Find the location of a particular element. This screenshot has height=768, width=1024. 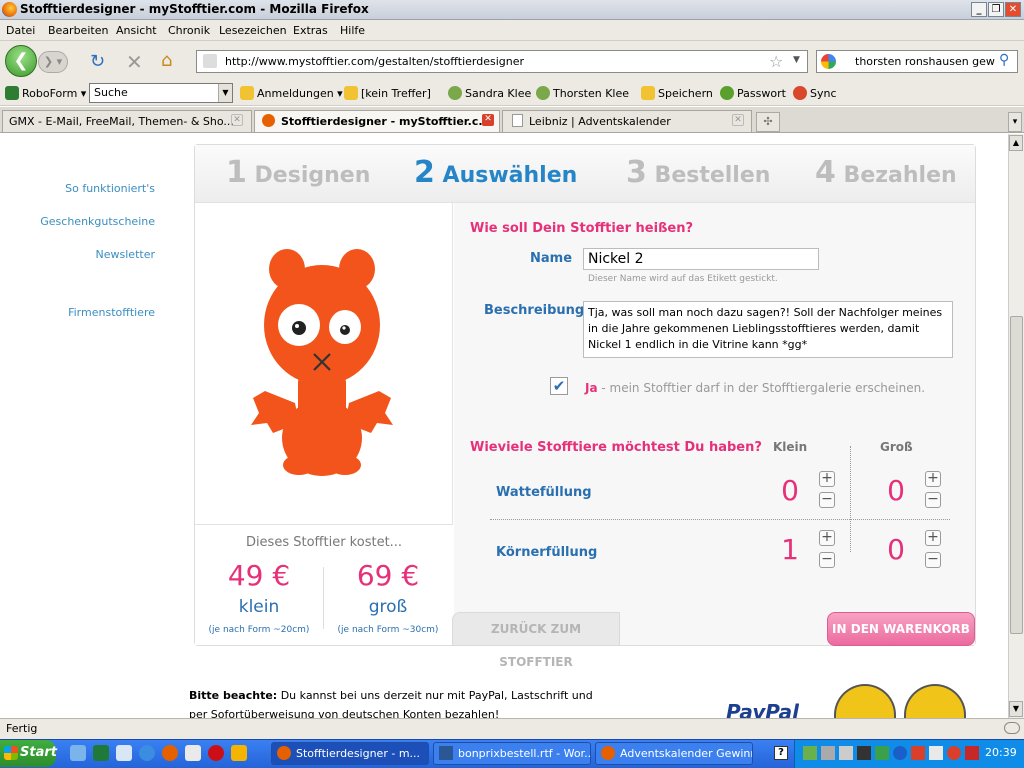

bookmark-star-icon: ☆ is located at coordinates (776, 61).